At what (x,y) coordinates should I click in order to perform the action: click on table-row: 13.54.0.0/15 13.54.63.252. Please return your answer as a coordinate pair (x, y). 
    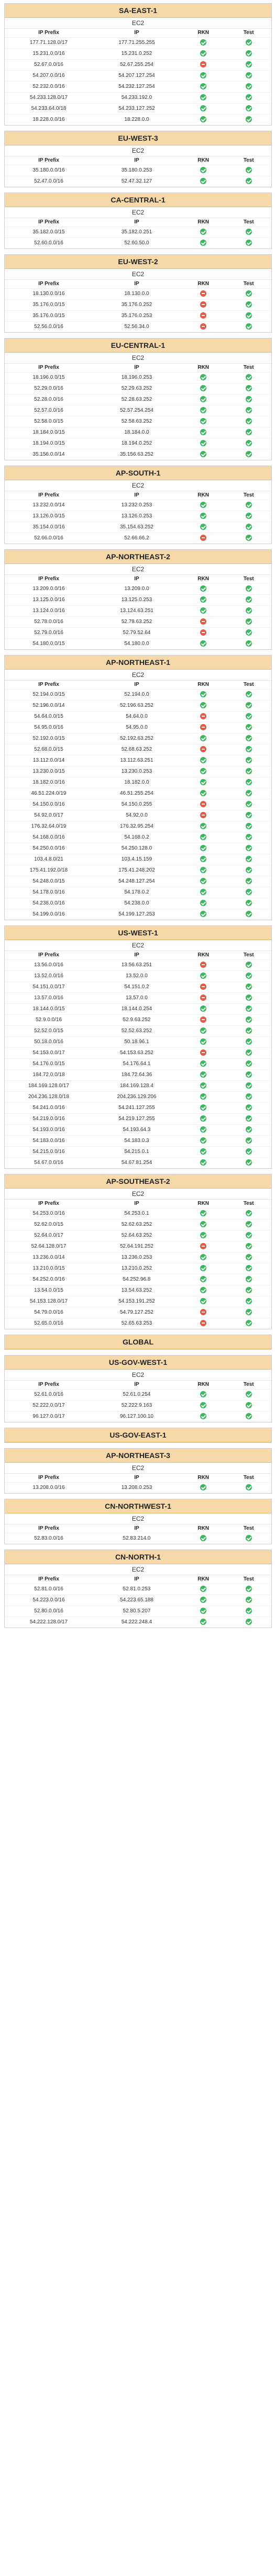
    Looking at the image, I should click on (138, 1291).